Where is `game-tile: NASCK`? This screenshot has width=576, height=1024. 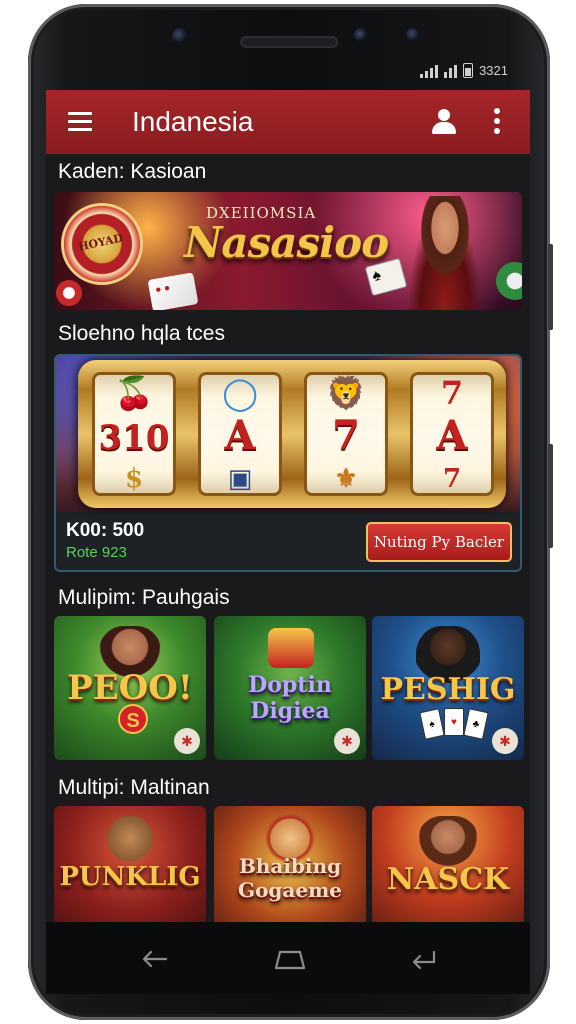 game-tile: NASCK is located at coordinates (448, 864).